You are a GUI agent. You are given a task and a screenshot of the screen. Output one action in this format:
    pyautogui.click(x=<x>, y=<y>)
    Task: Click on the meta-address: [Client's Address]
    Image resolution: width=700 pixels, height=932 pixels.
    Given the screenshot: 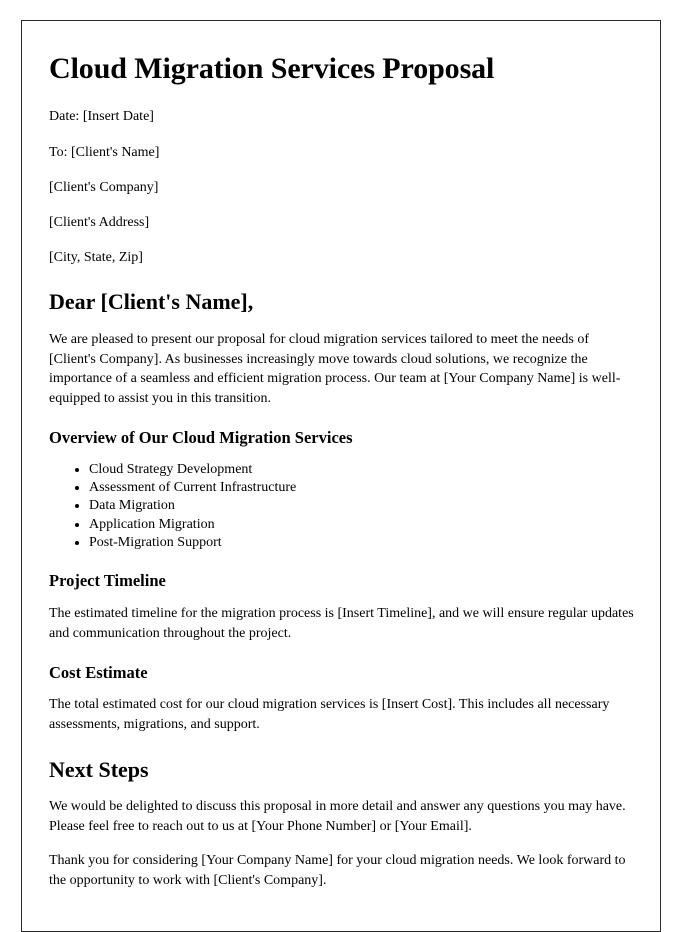 What is the action you would take?
    pyautogui.click(x=99, y=222)
    